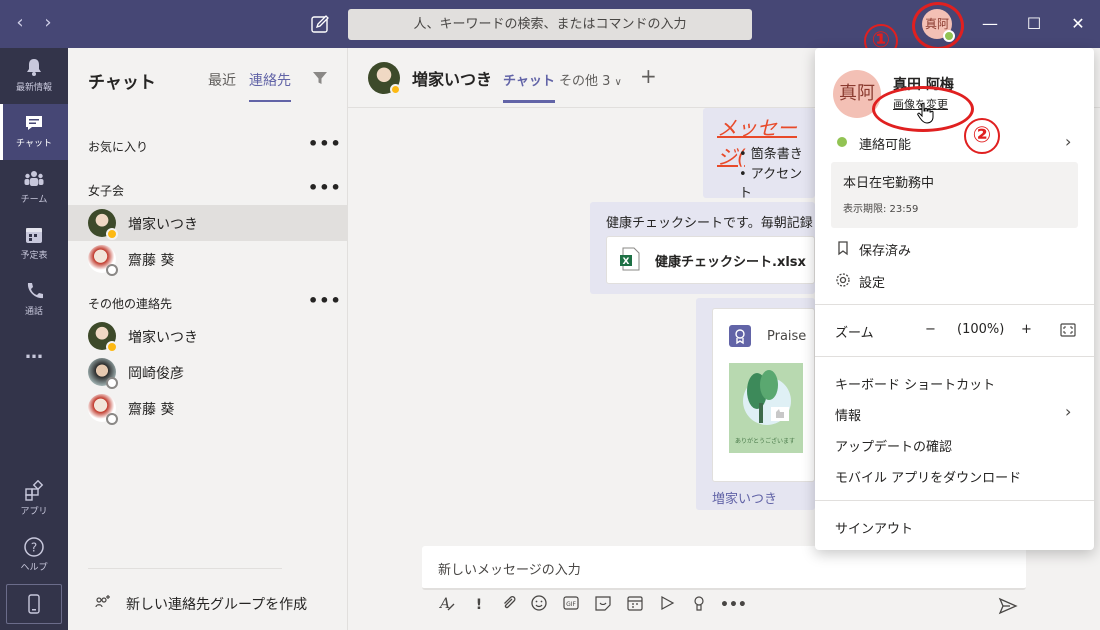 This screenshot has width=1100, height=630. What do you see at coordinates (710, 260) in the screenshot?
I see `file-attachment: X 健康チェックシート.xlsx` at bounding box center [710, 260].